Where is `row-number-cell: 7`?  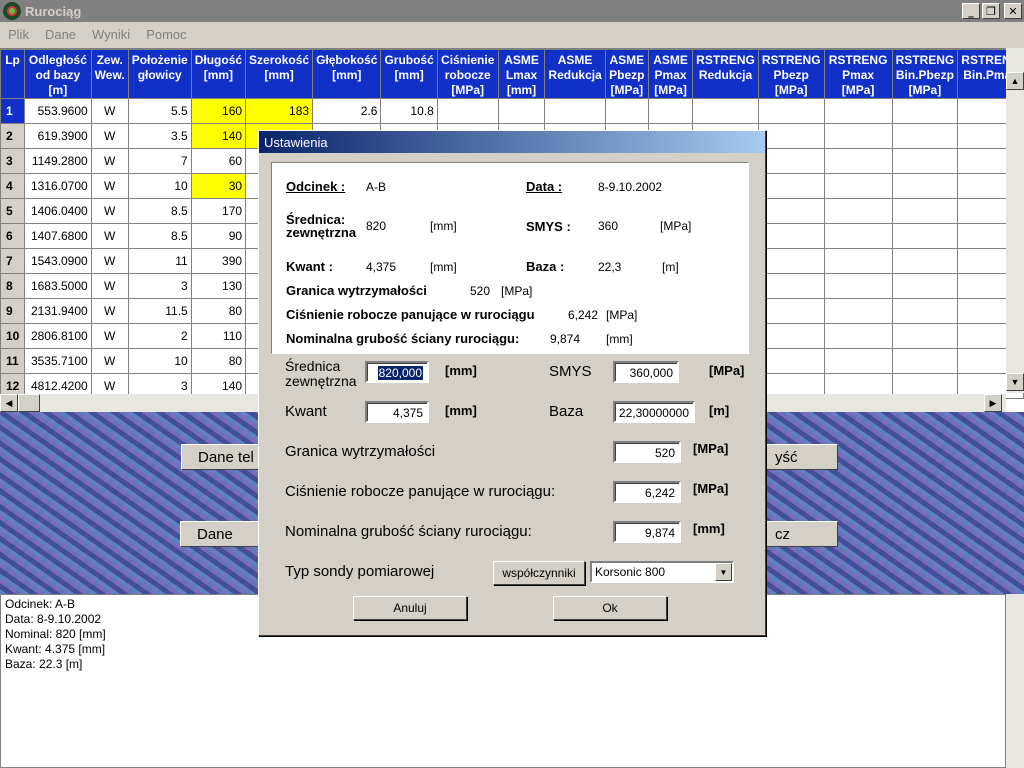
row-number-cell: 7 is located at coordinates (13, 261).